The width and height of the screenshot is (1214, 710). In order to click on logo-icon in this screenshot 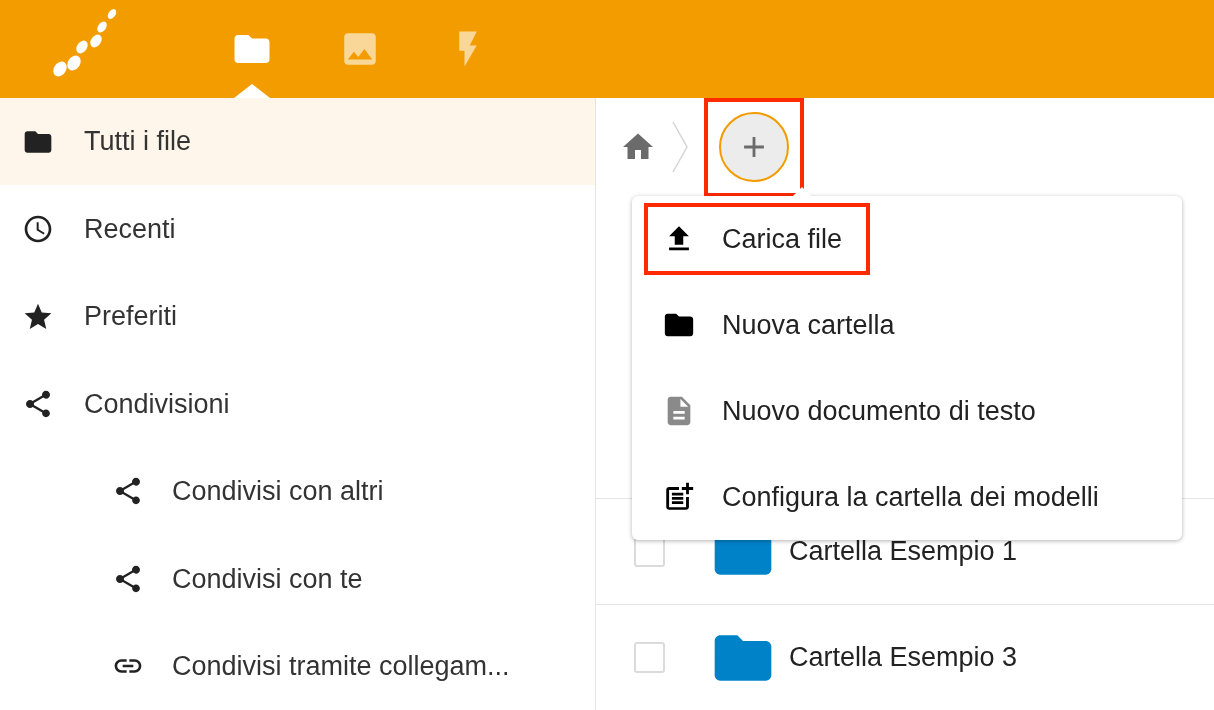, I will do `click(85, 42)`.